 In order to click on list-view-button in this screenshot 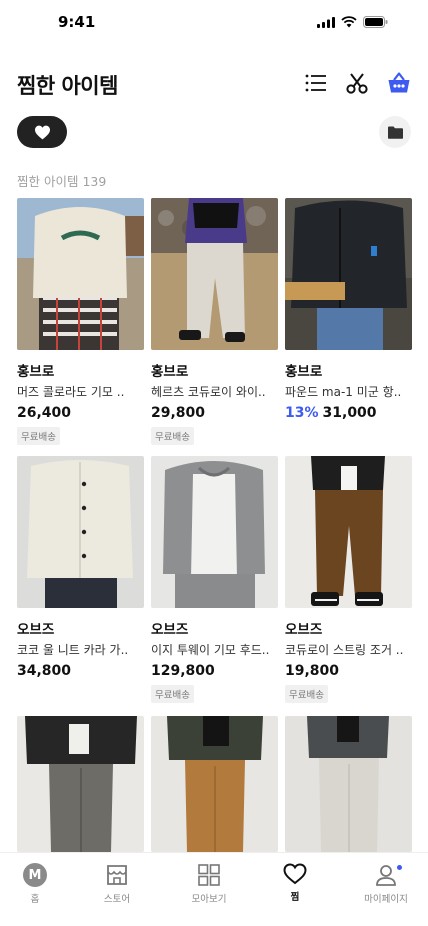, I will do `click(316, 83)`.